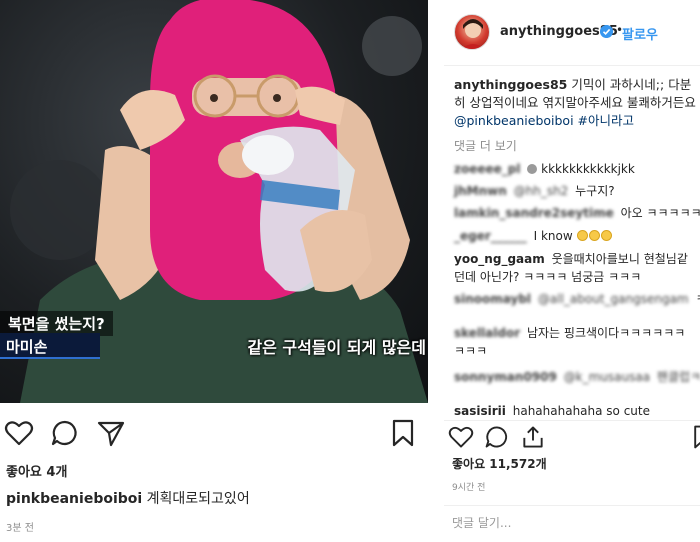 This screenshot has height=542, width=700. What do you see at coordinates (214, 433) in the screenshot?
I see `left-action-bar` at bounding box center [214, 433].